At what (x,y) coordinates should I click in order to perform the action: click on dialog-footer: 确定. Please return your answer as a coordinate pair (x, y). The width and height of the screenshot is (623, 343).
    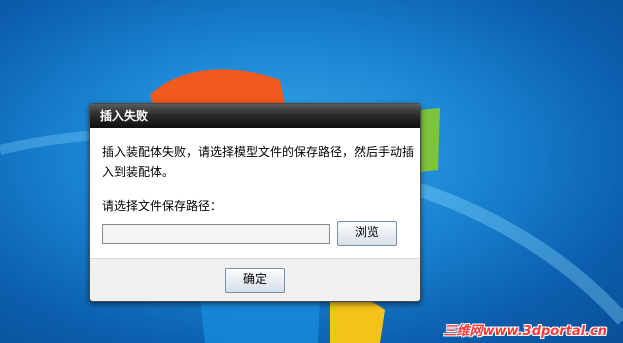
    Looking at the image, I should click on (255, 279).